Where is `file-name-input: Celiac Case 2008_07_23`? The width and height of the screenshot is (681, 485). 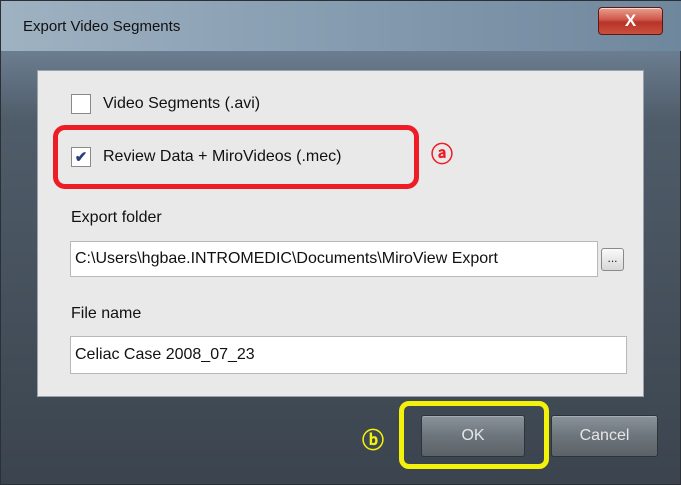
file-name-input: Celiac Case 2008_07_23 is located at coordinates (348, 355).